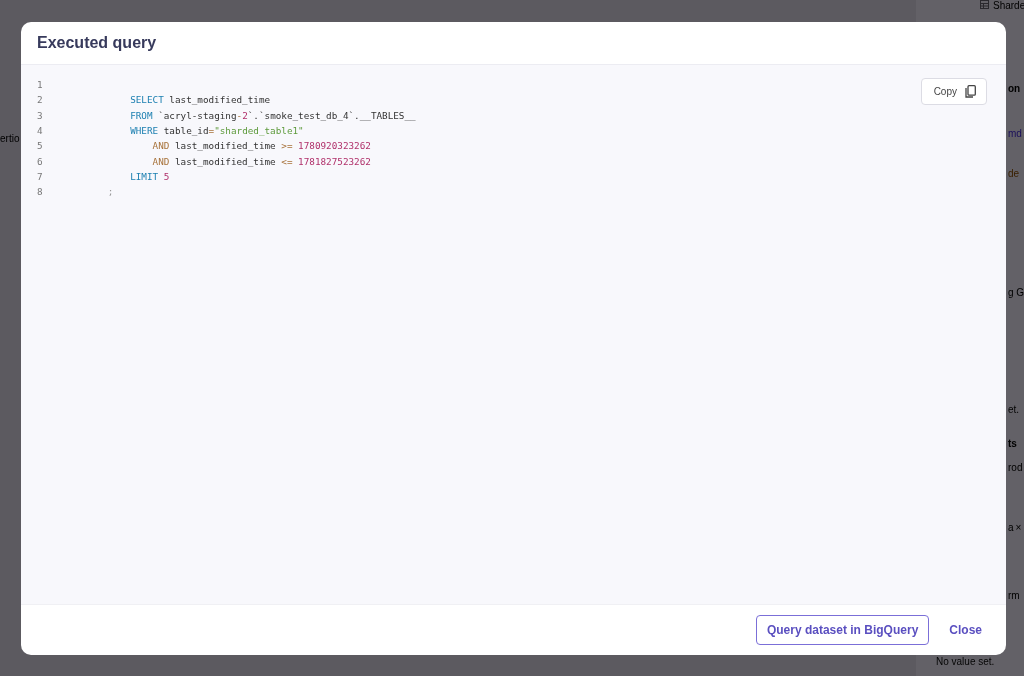  I want to click on background-text: ertio, so click(10, 138).